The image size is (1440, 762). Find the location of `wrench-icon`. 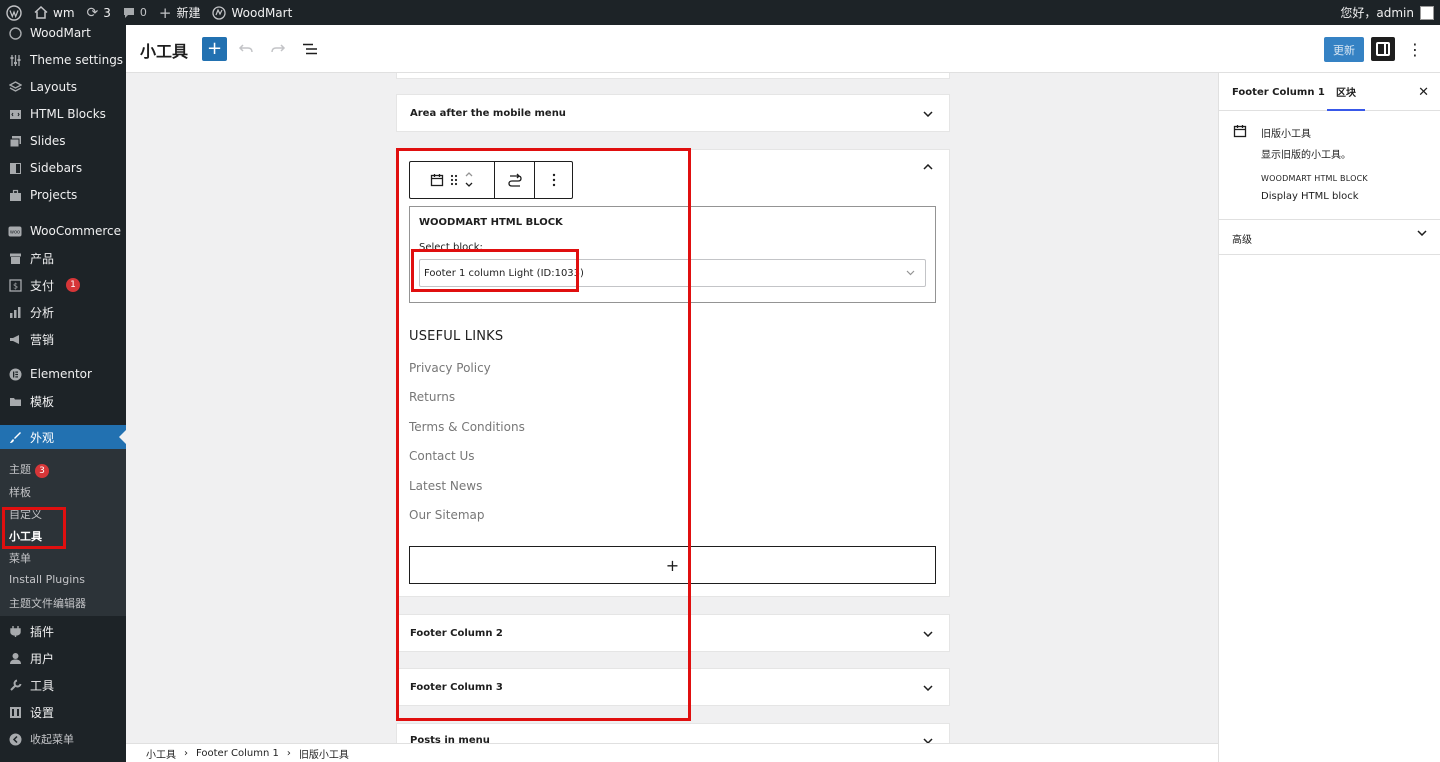

wrench-icon is located at coordinates (15, 685).